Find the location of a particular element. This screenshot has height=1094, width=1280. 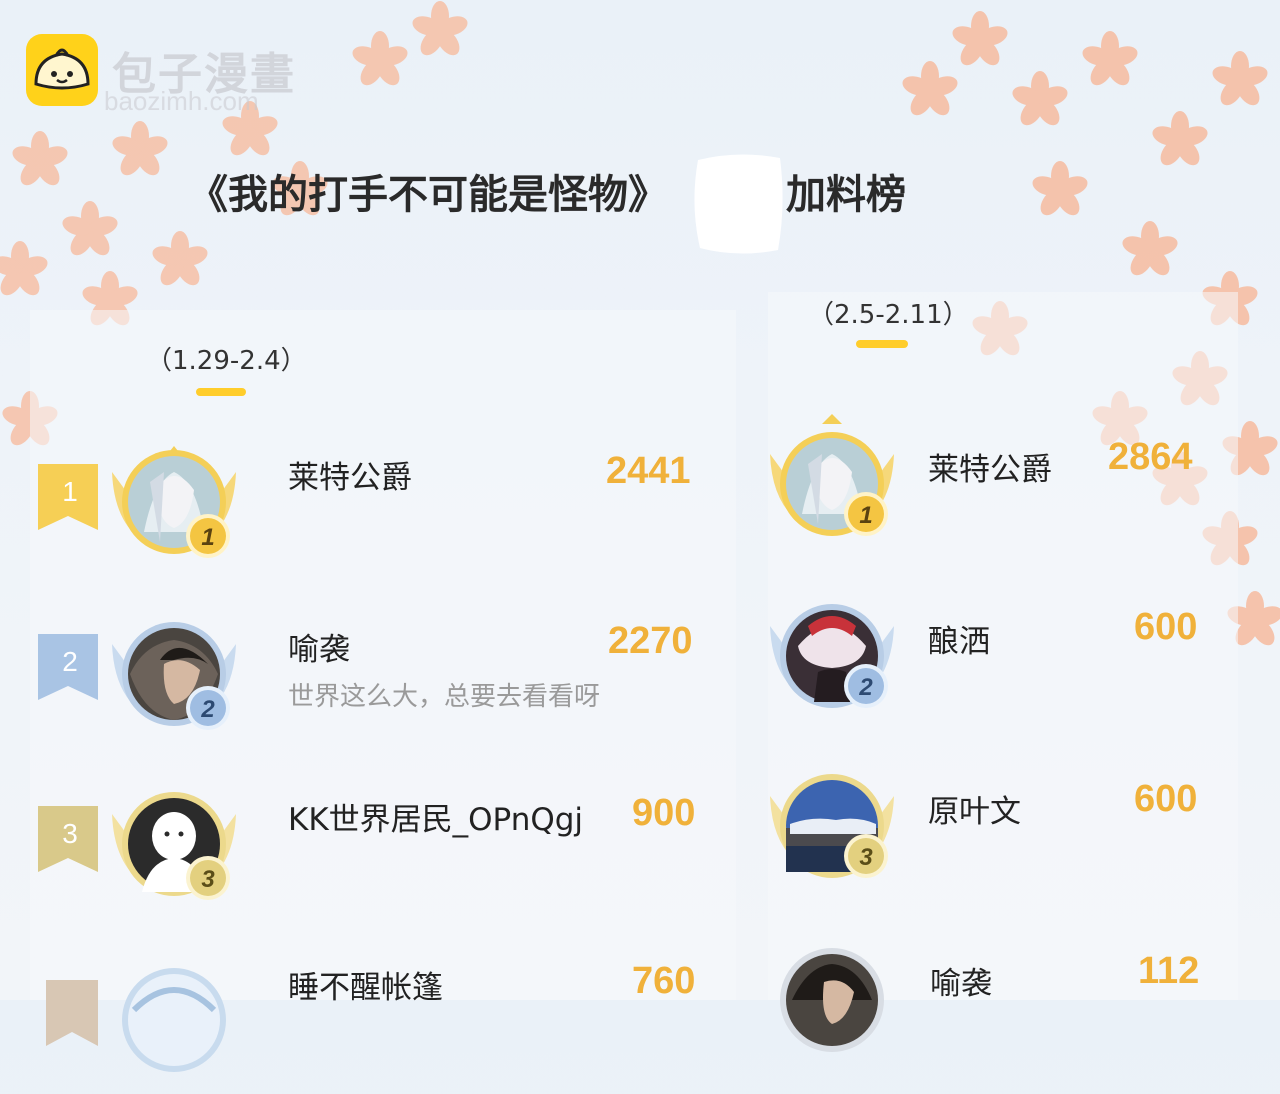

redaction-blot is located at coordinates (738, 204).